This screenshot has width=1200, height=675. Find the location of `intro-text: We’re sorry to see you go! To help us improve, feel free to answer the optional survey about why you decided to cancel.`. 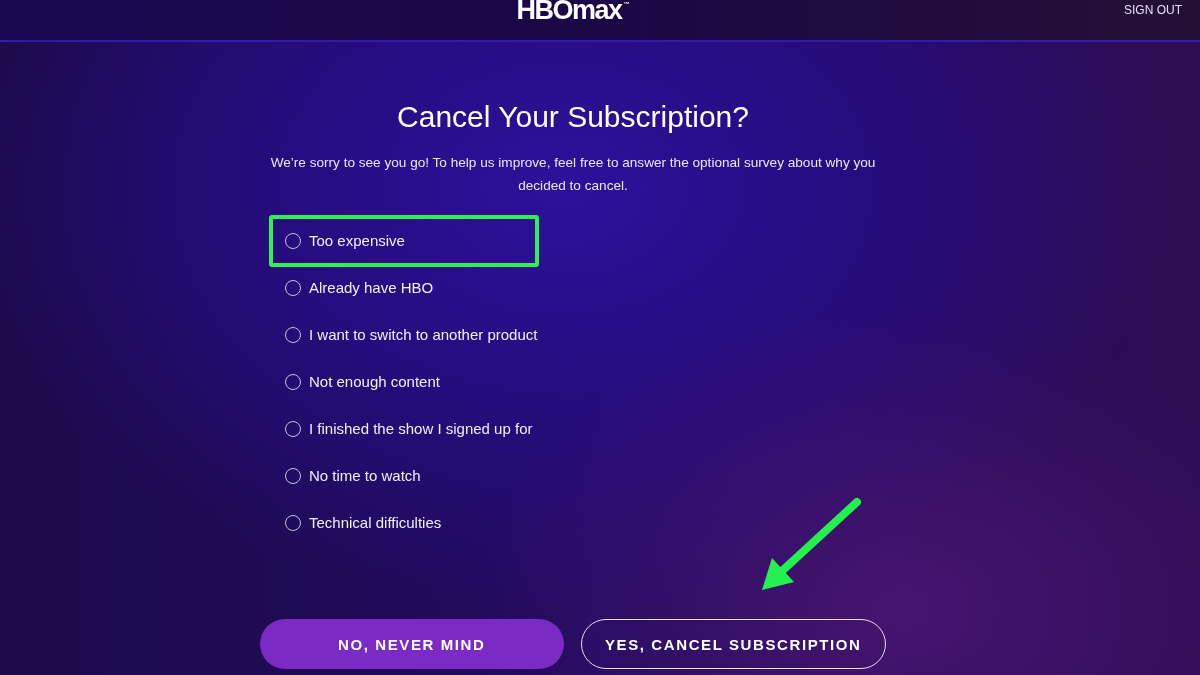

intro-text: We’re sorry to see you go! To help us improve, feel free to answer the optional survey about why you decided to cancel. is located at coordinates (573, 174).